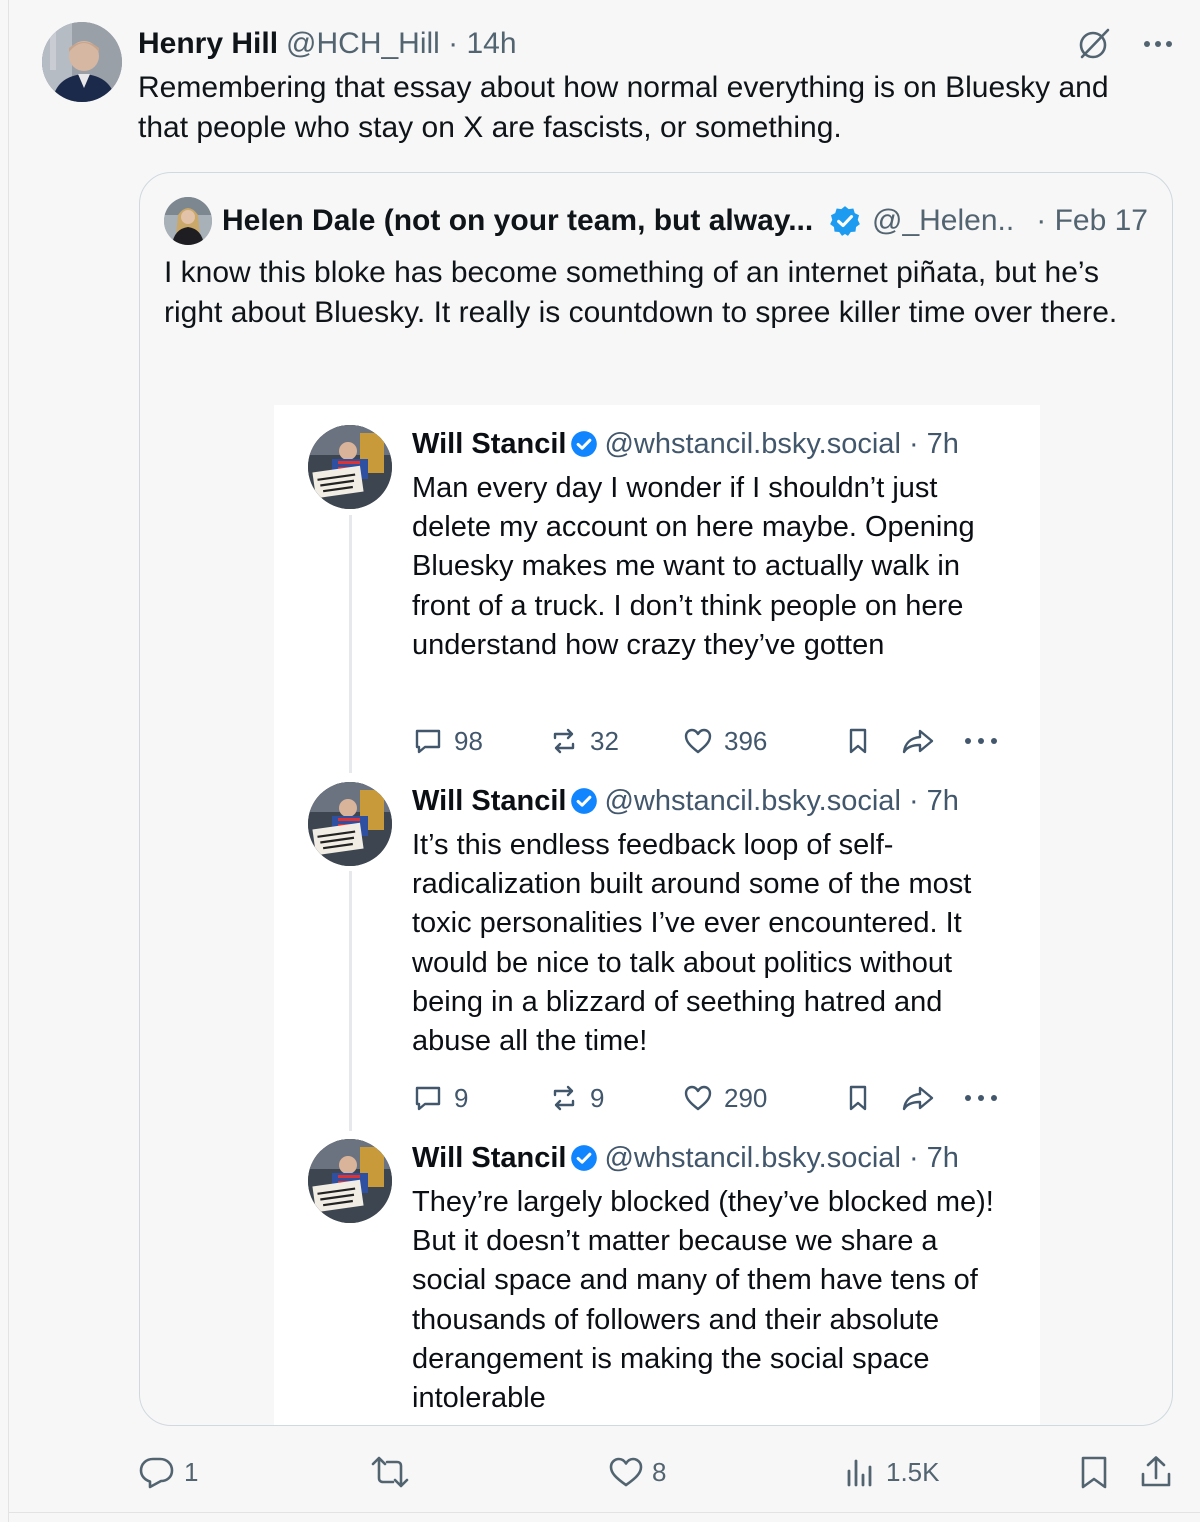 The image size is (1200, 1522). Describe the element at coordinates (597, 1097) in the screenshot. I see `repost-count-value: 9` at that location.